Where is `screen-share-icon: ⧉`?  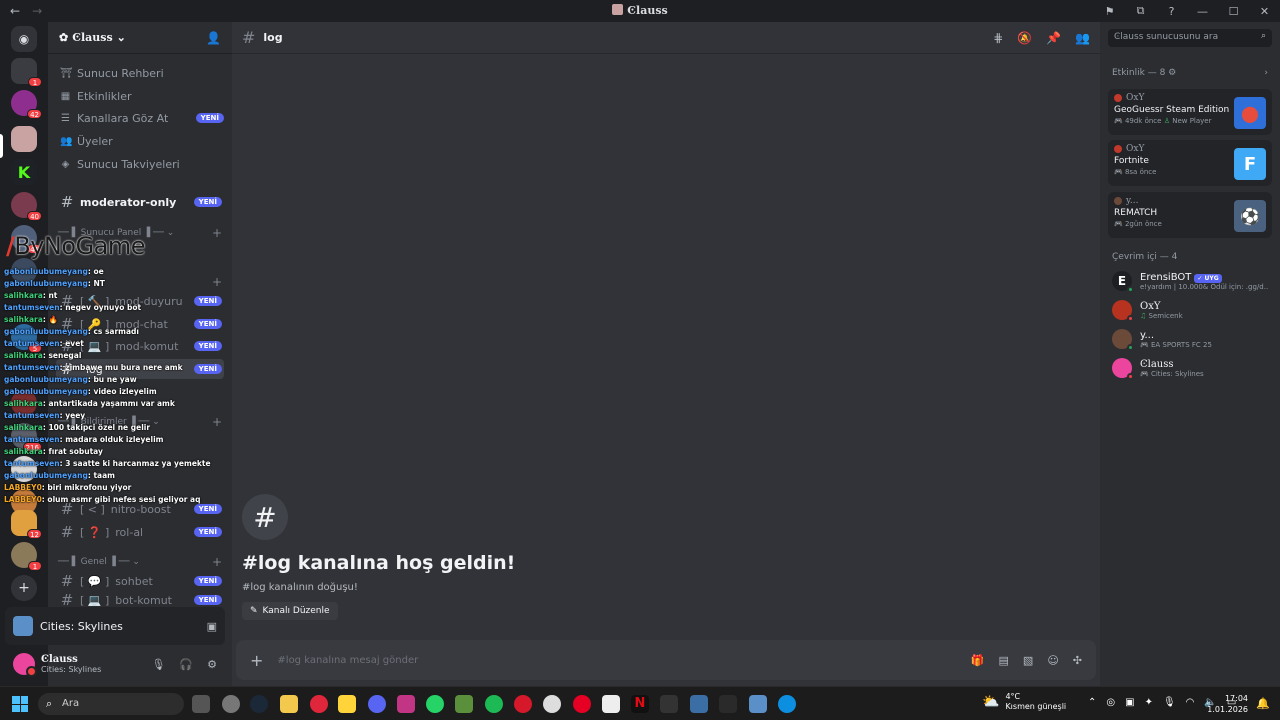 screen-share-icon: ⧉ is located at coordinates (1140, 11).